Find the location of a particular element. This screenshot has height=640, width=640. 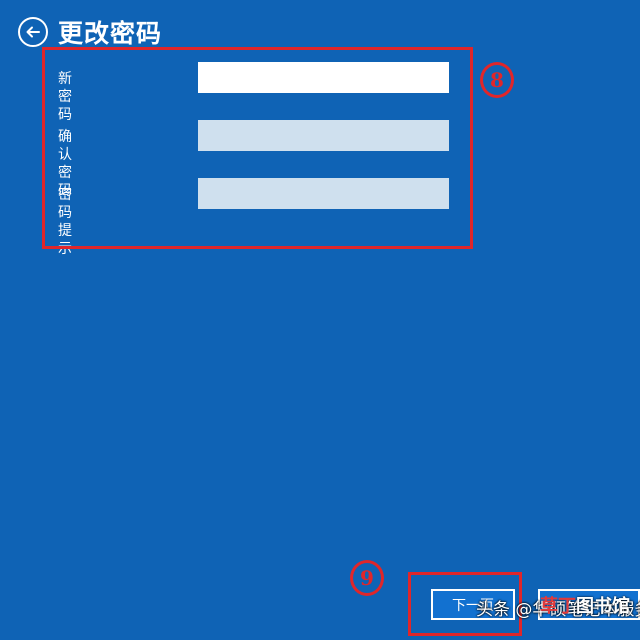

step-8-marker: 8 is located at coordinates (497, 80).